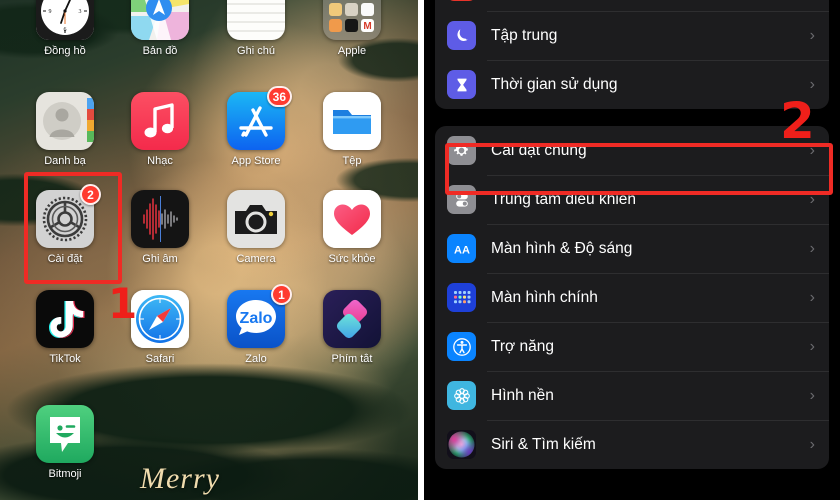  Describe the element at coordinates (256, 20) in the screenshot. I see `notes-icon` at that location.